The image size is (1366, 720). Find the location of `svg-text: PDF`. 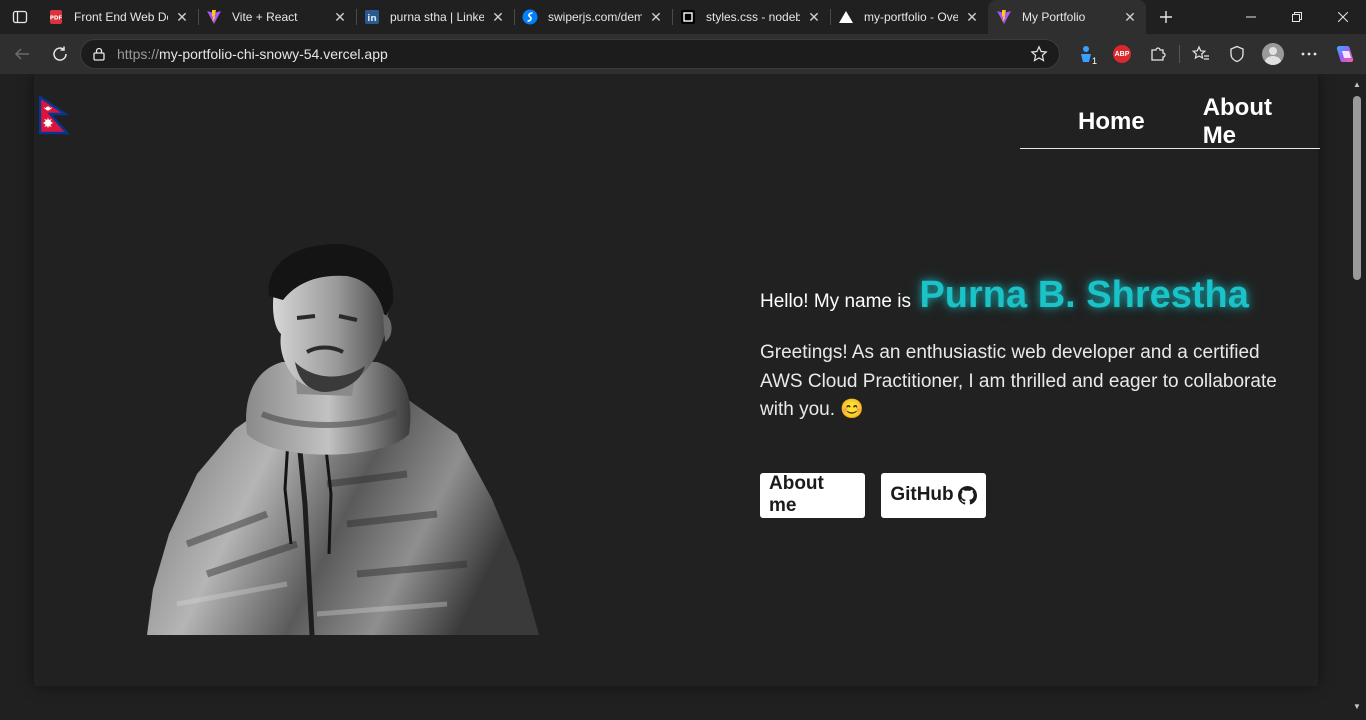

svg-text: PDF is located at coordinates (56, 19).